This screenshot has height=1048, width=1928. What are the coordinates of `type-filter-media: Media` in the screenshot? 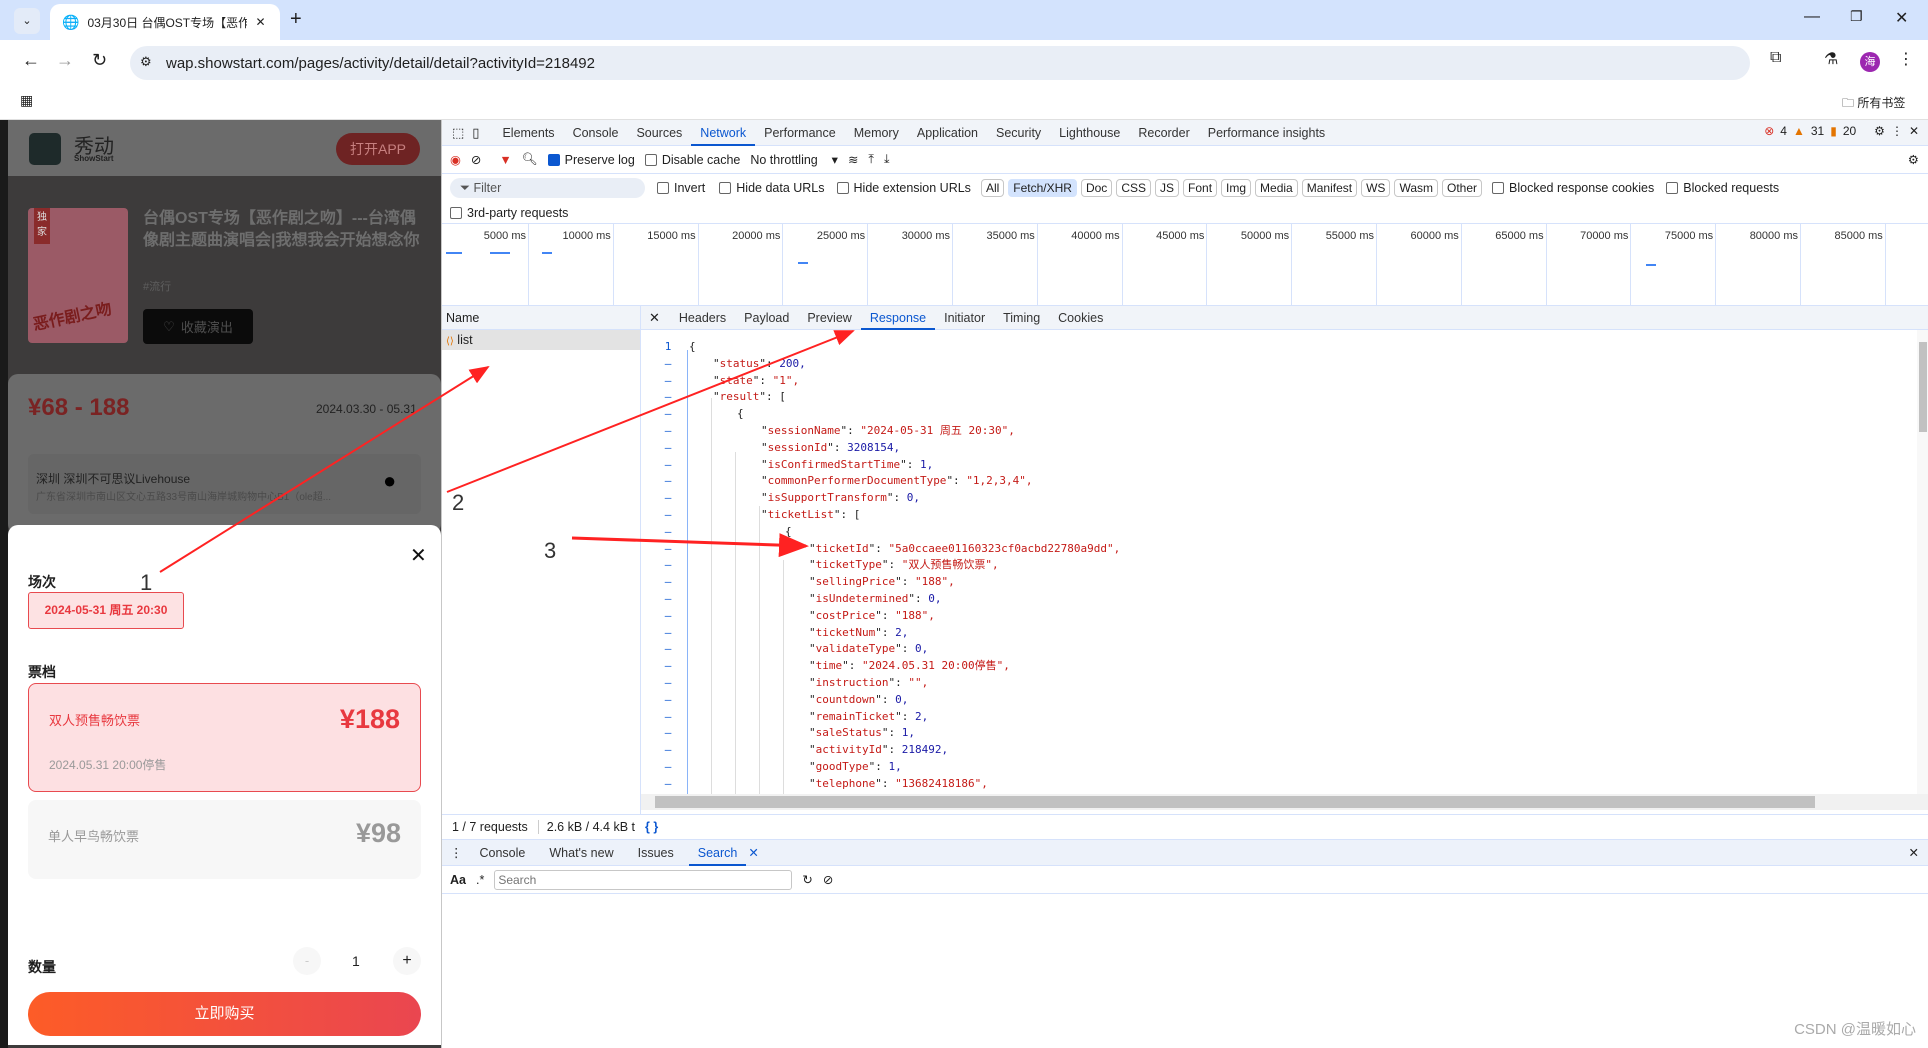 It's located at (1276, 188).